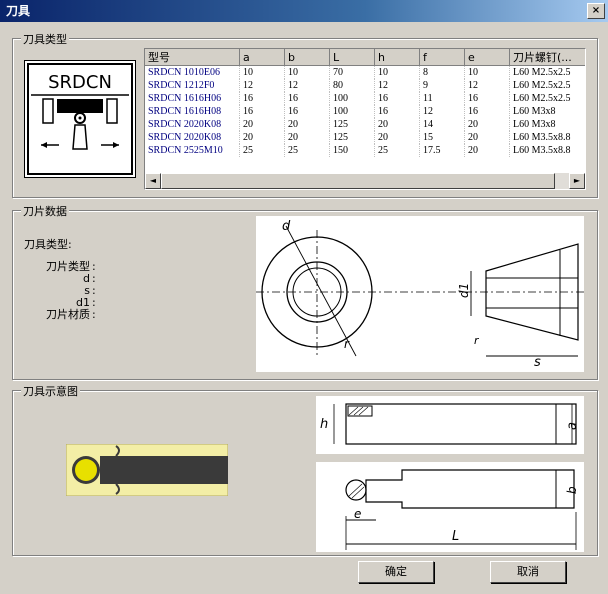 Image resolution: width=608 pixels, height=594 pixels. I want to click on table-cell: 70, so click(352, 72).